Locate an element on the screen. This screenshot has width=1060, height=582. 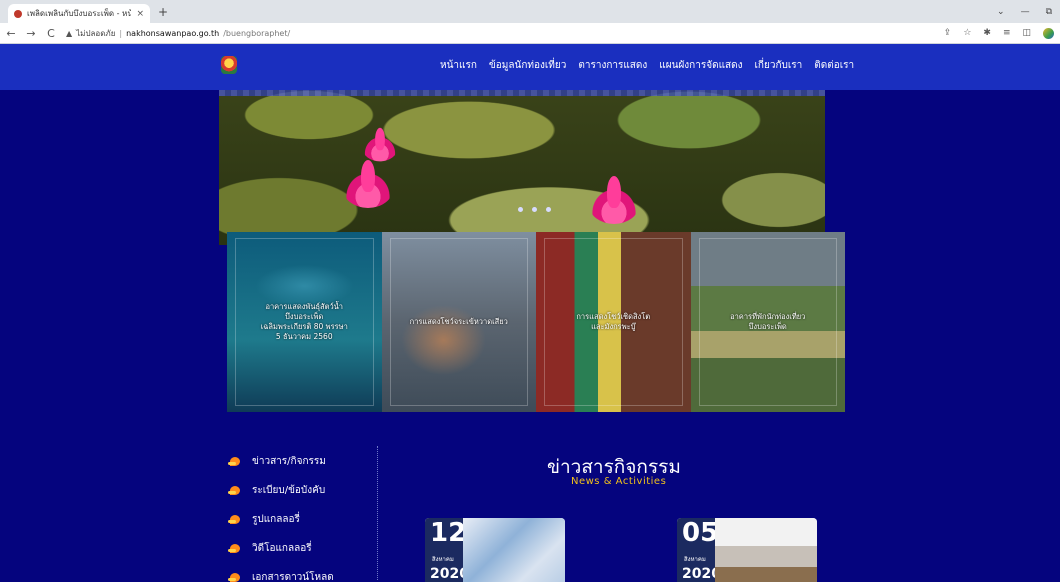
sidebar-item-regulations: ระเบียบ/ข้อบังคับ is located at coordinates (281, 490).